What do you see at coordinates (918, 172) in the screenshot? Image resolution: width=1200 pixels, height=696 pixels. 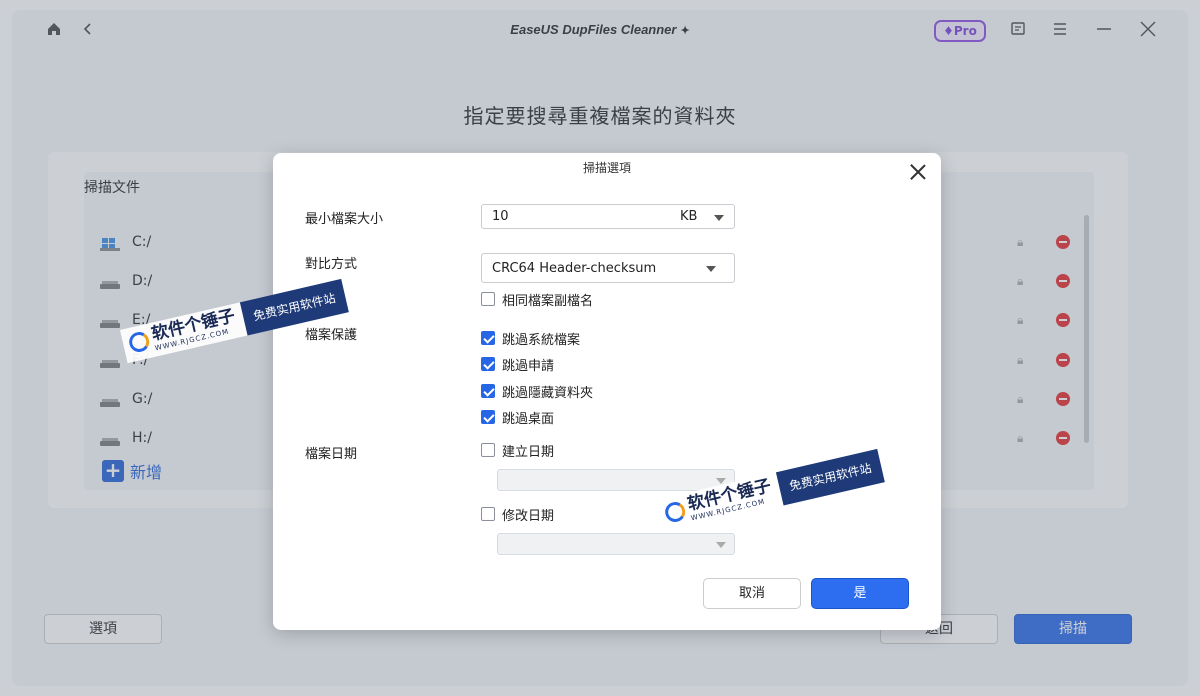 I see `close-icon` at bounding box center [918, 172].